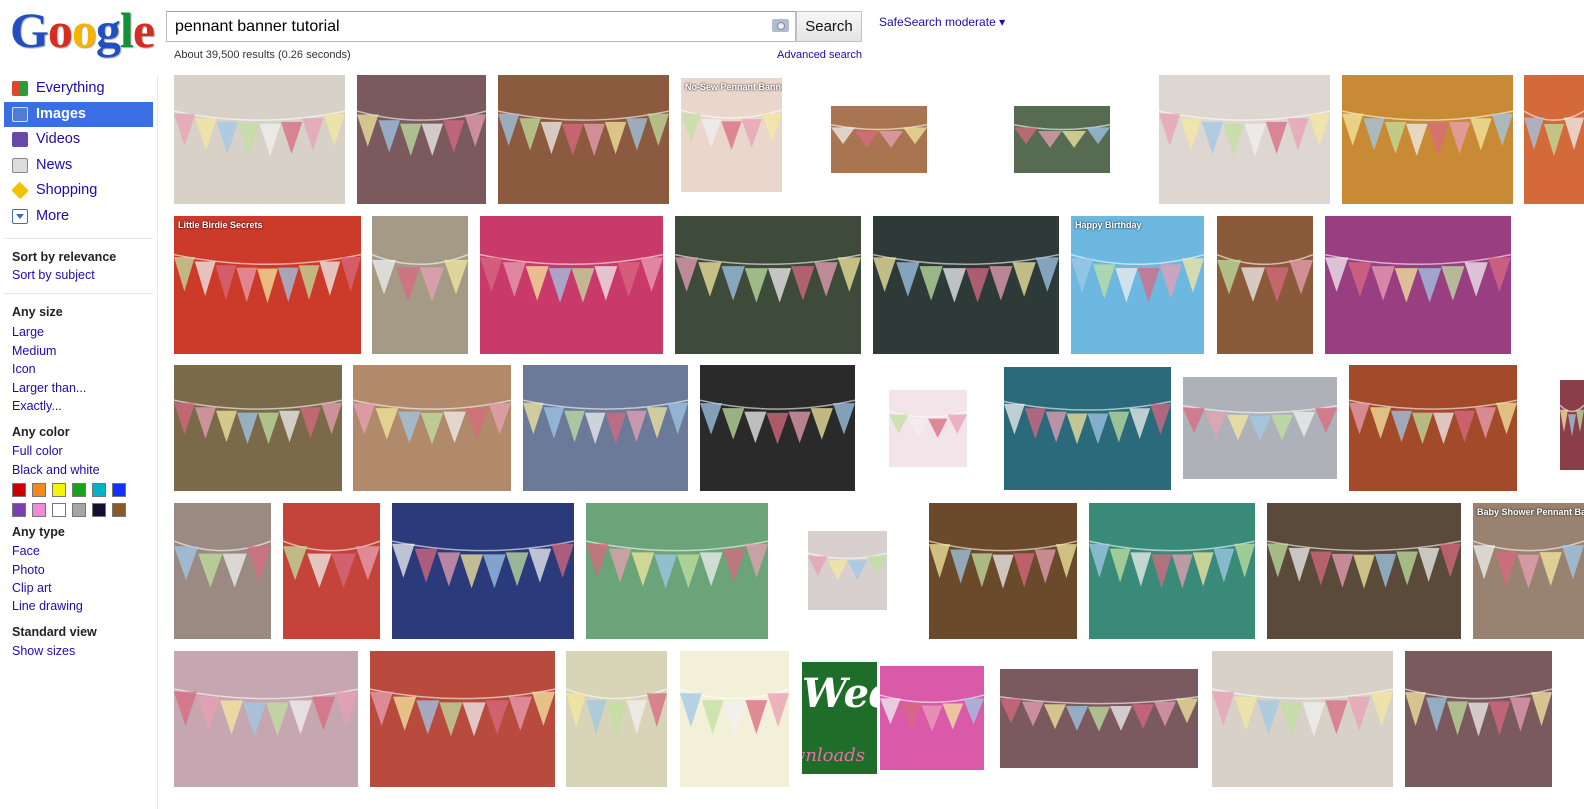  Describe the element at coordinates (157, 442) in the screenshot. I see `sidebar-divider` at that location.